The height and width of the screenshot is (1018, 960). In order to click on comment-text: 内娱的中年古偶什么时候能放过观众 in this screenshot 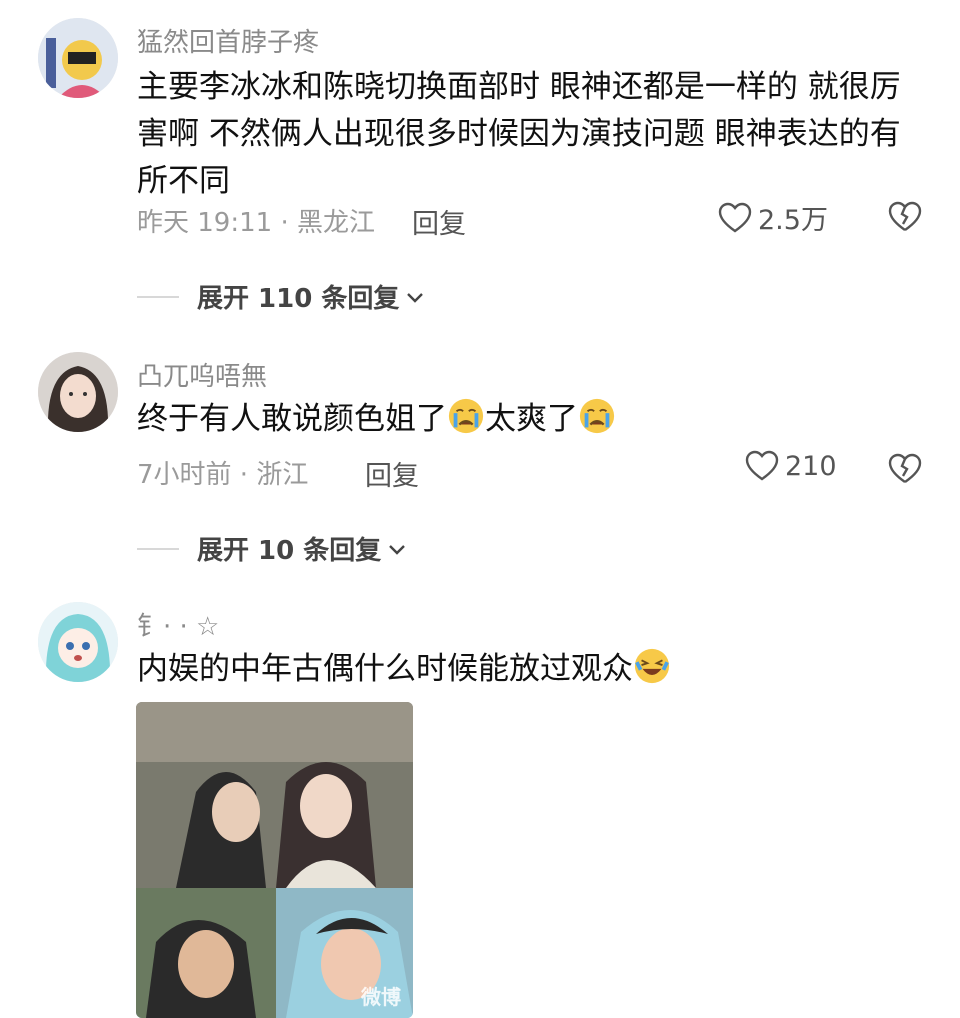, I will do `click(527, 669)`.